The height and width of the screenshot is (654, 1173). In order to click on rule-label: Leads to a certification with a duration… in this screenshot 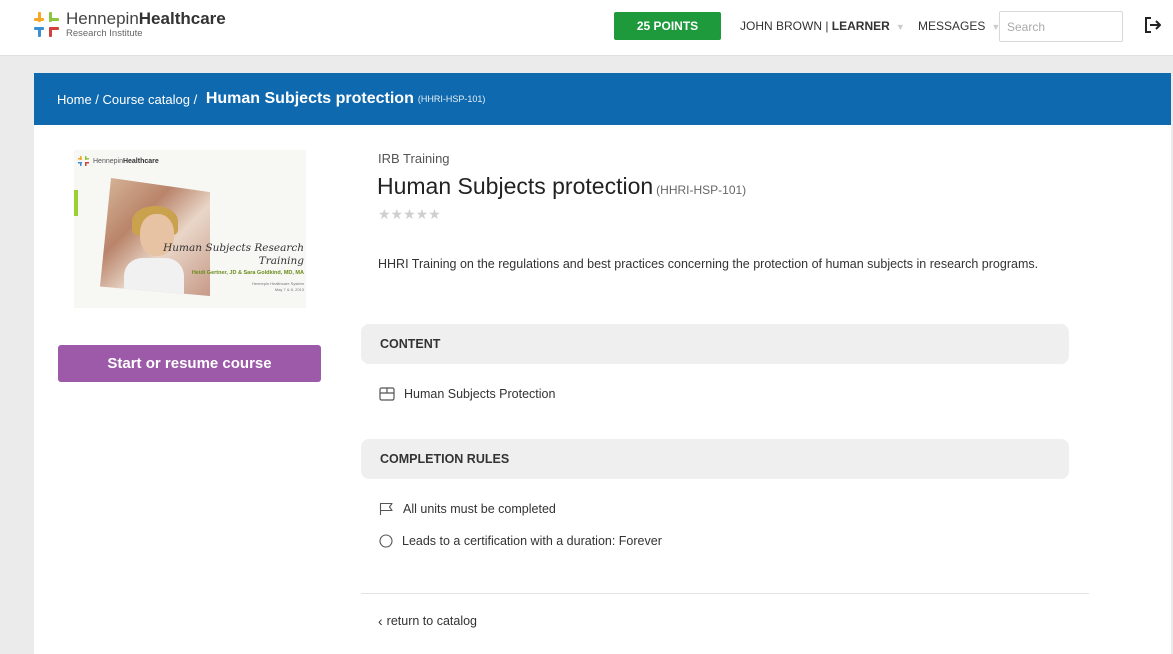, I will do `click(532, 541)`.